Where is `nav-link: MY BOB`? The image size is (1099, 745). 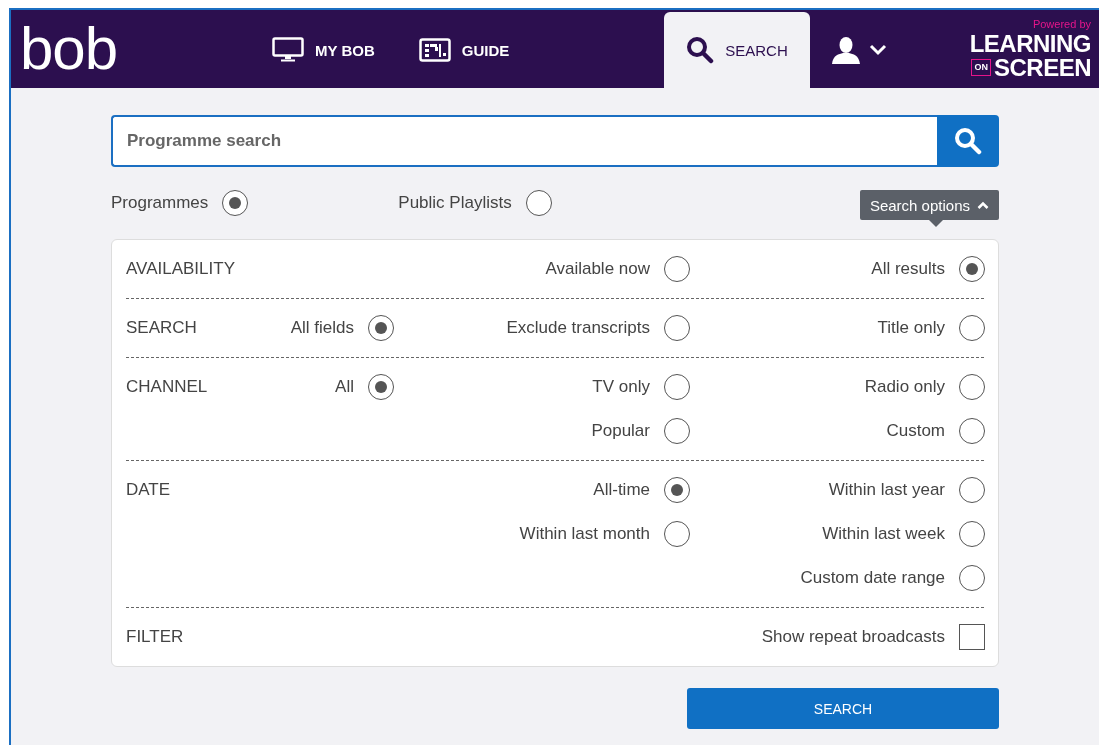 nav-link: MY BOB is located at coordinates (323, 50).